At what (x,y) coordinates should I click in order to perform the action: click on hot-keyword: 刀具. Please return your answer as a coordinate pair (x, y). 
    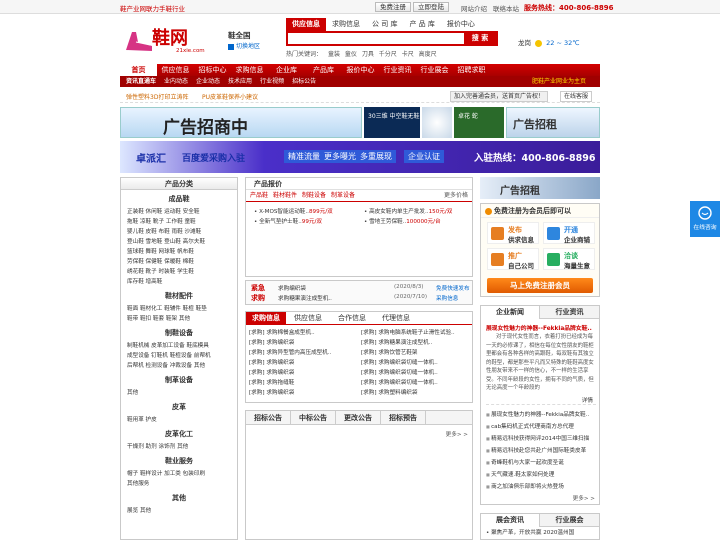
    Looking at the image, I should click on (368, 54).